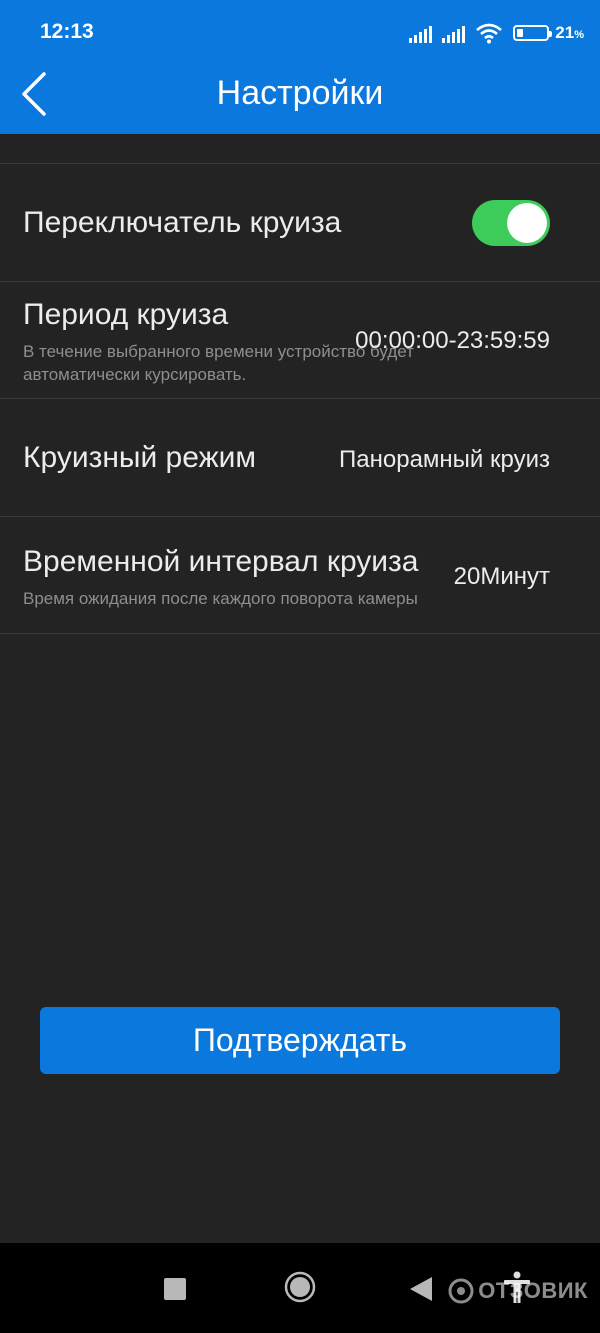 This screenshot has height=1333, width=600. I want to click on wifi-icon, so click(489, 33).